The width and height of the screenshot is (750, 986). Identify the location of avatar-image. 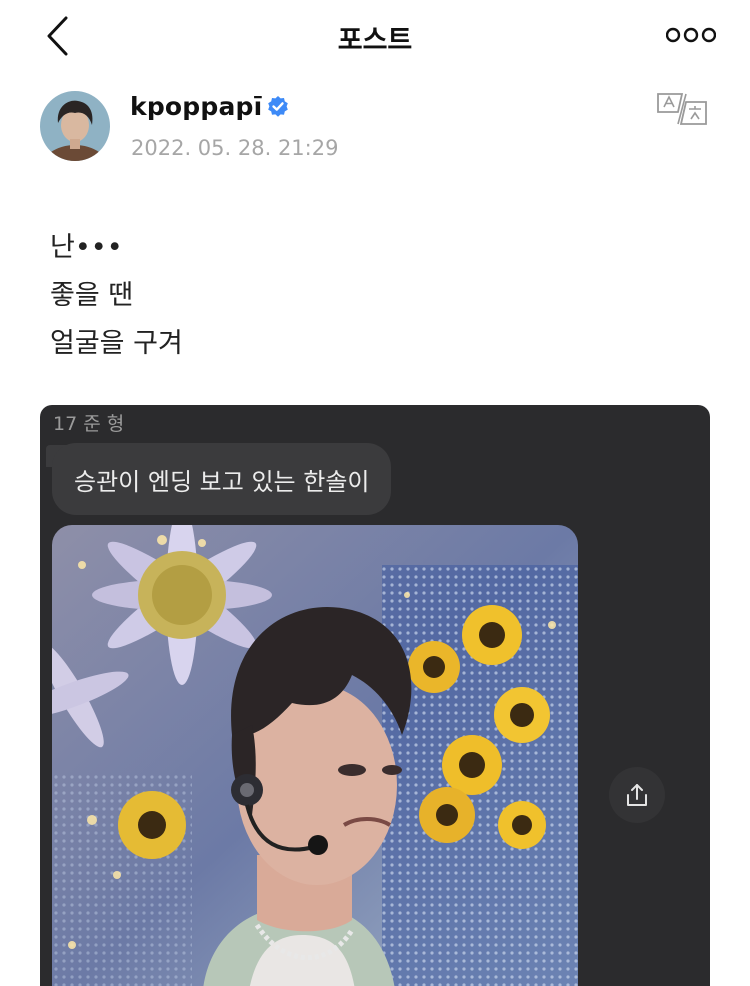
(75, 126).